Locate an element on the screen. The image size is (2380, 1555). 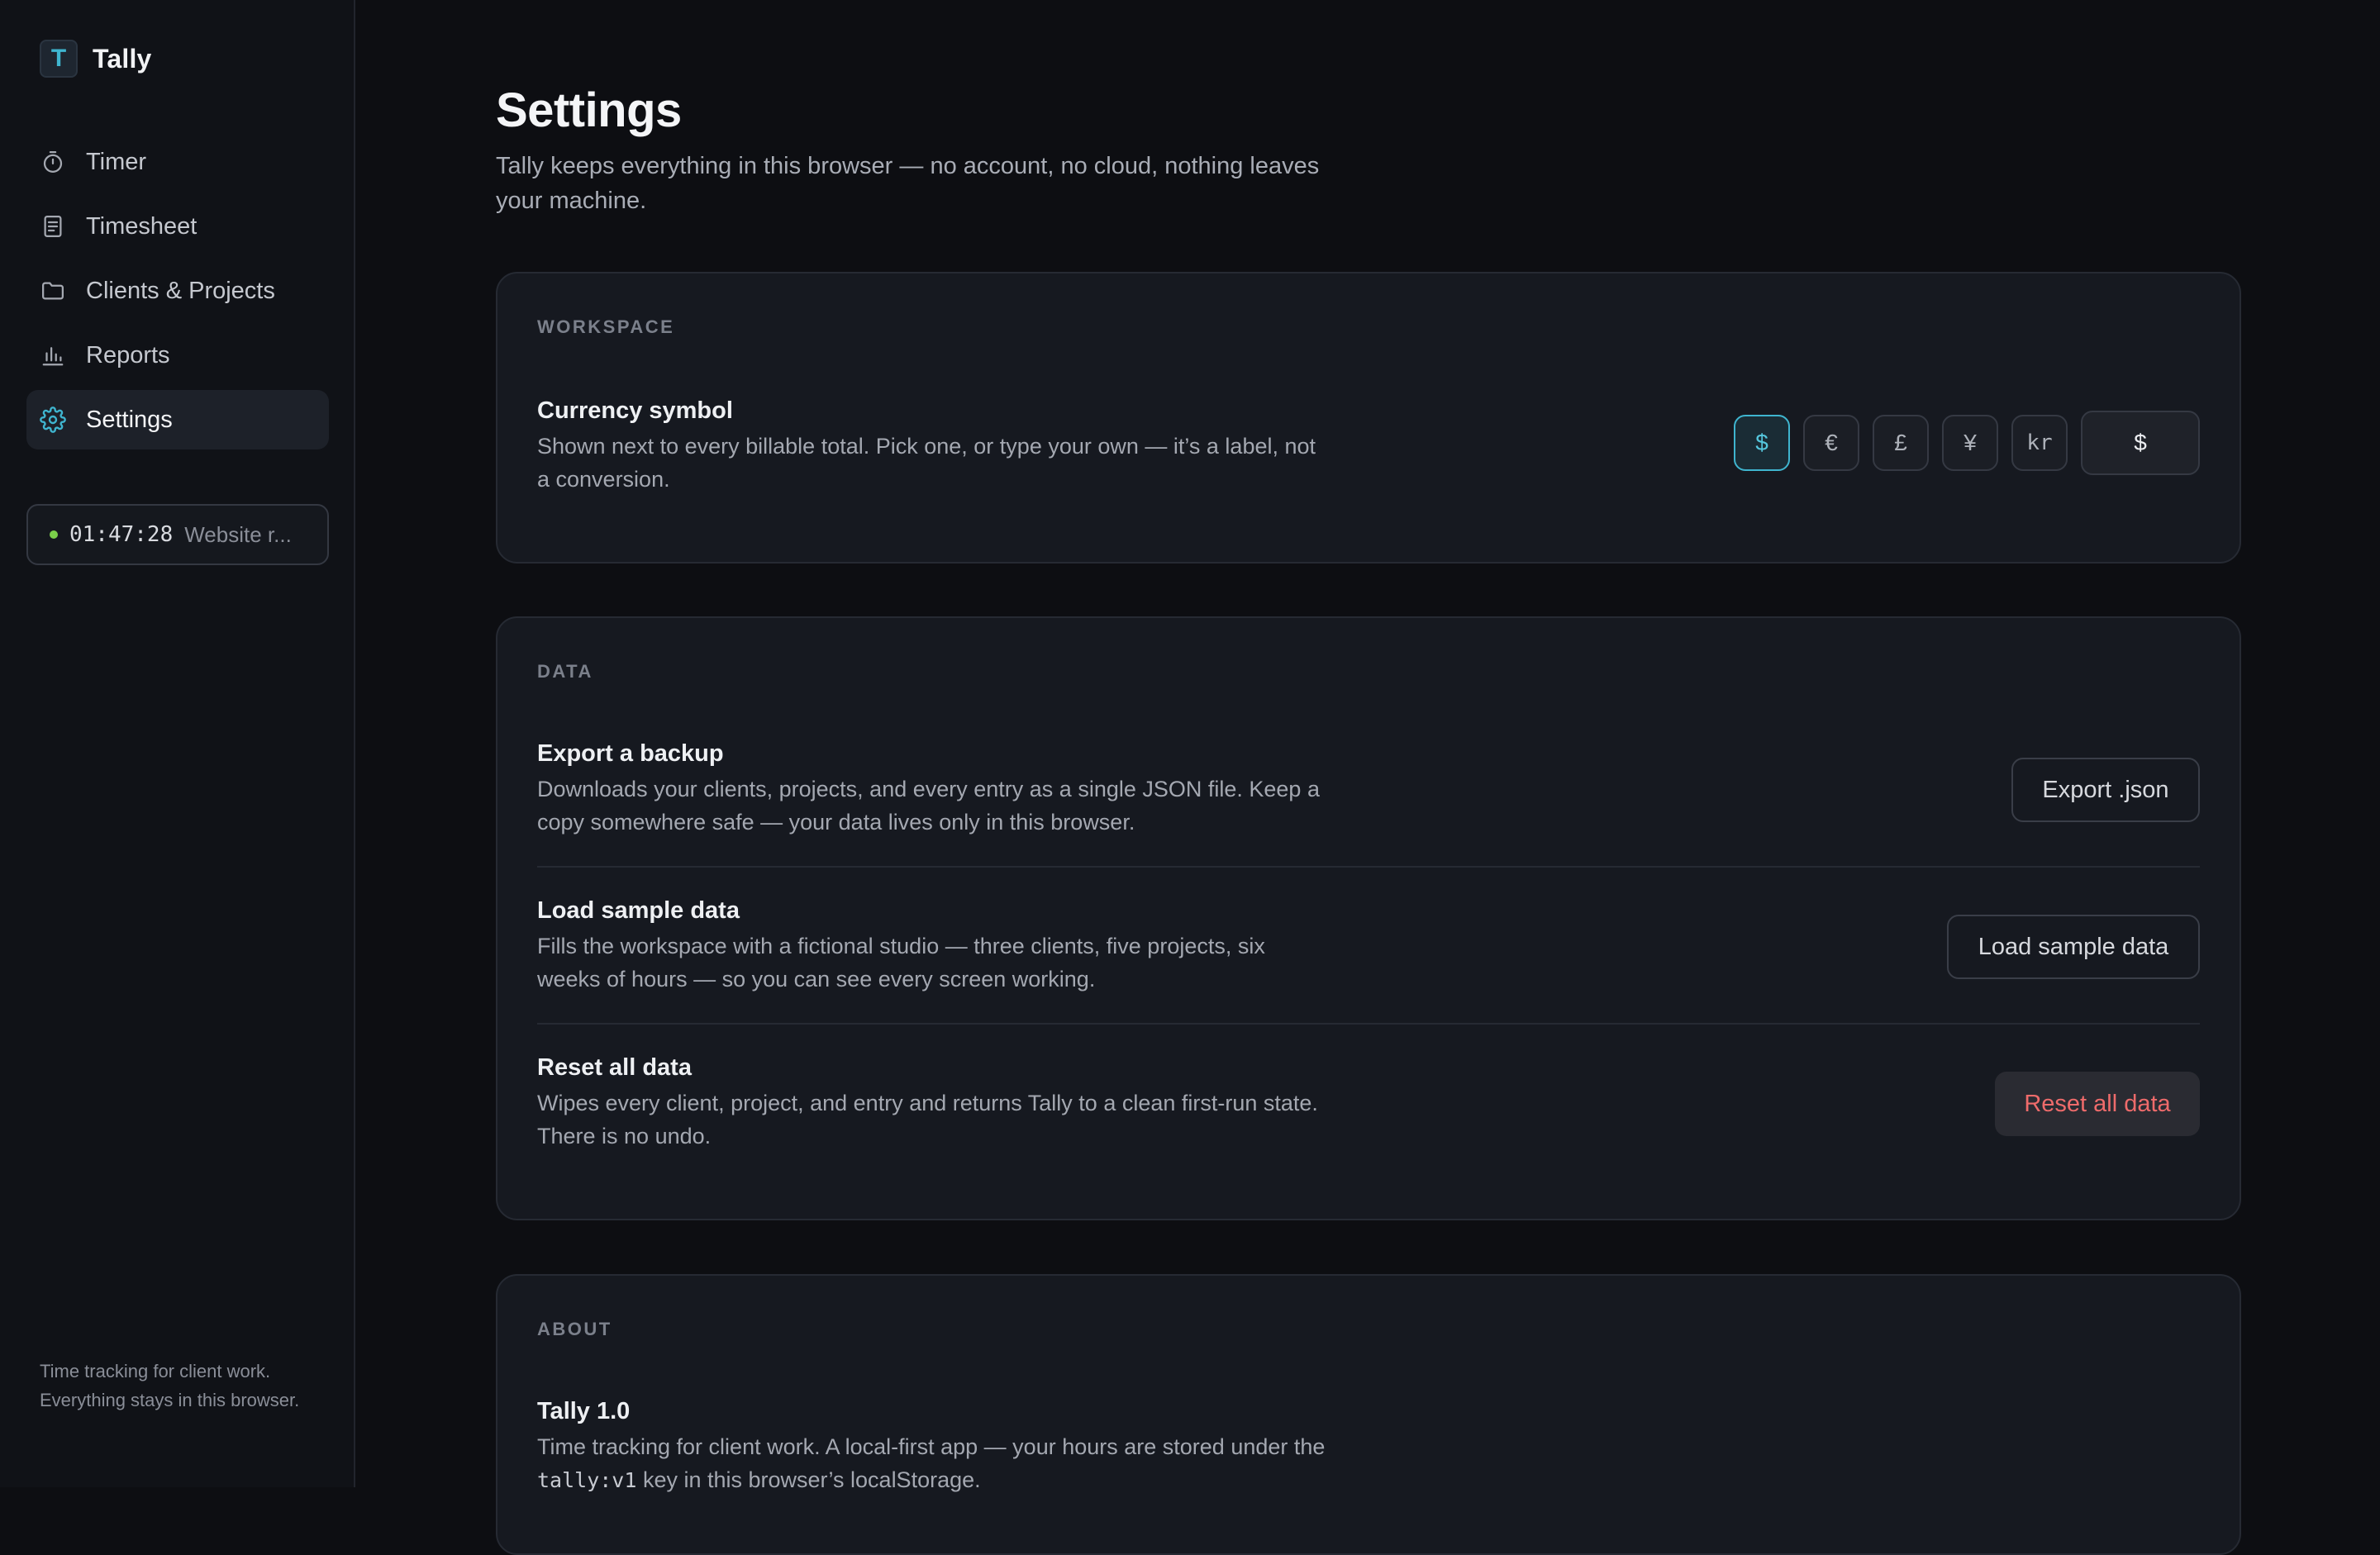
currency-picker: $ € £ ¥ kr is located at coordinates (1967, 443).